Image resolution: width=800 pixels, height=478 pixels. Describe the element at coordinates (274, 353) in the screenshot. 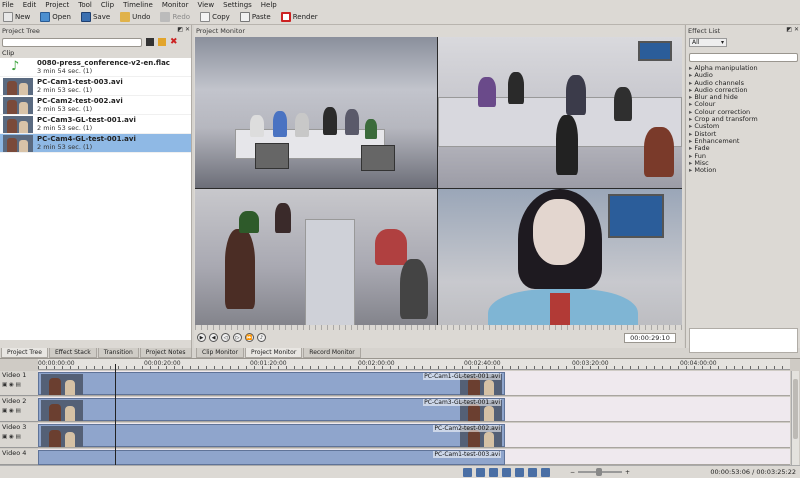

I see `tab-project-monitor: Project Monitor` at that location.